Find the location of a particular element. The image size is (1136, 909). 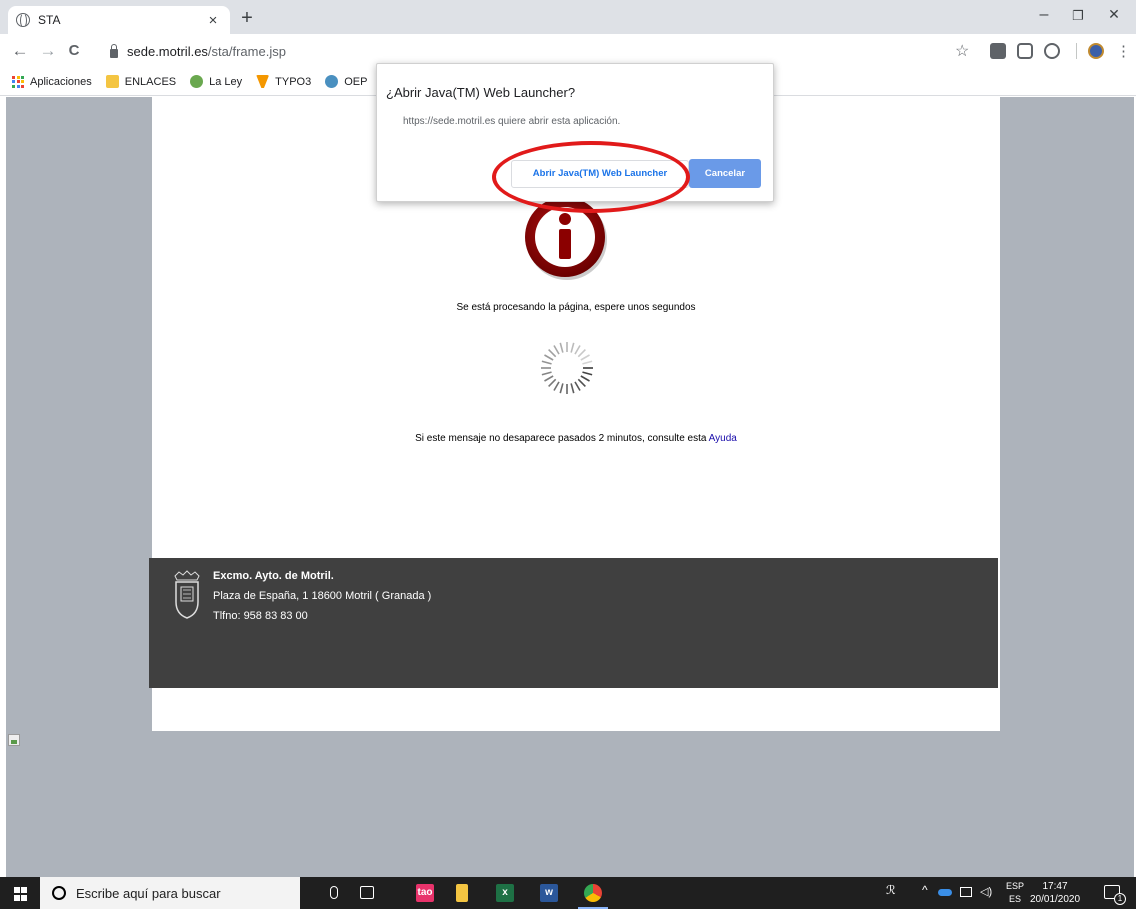

oep-icon is located at coordinates (332, 81).